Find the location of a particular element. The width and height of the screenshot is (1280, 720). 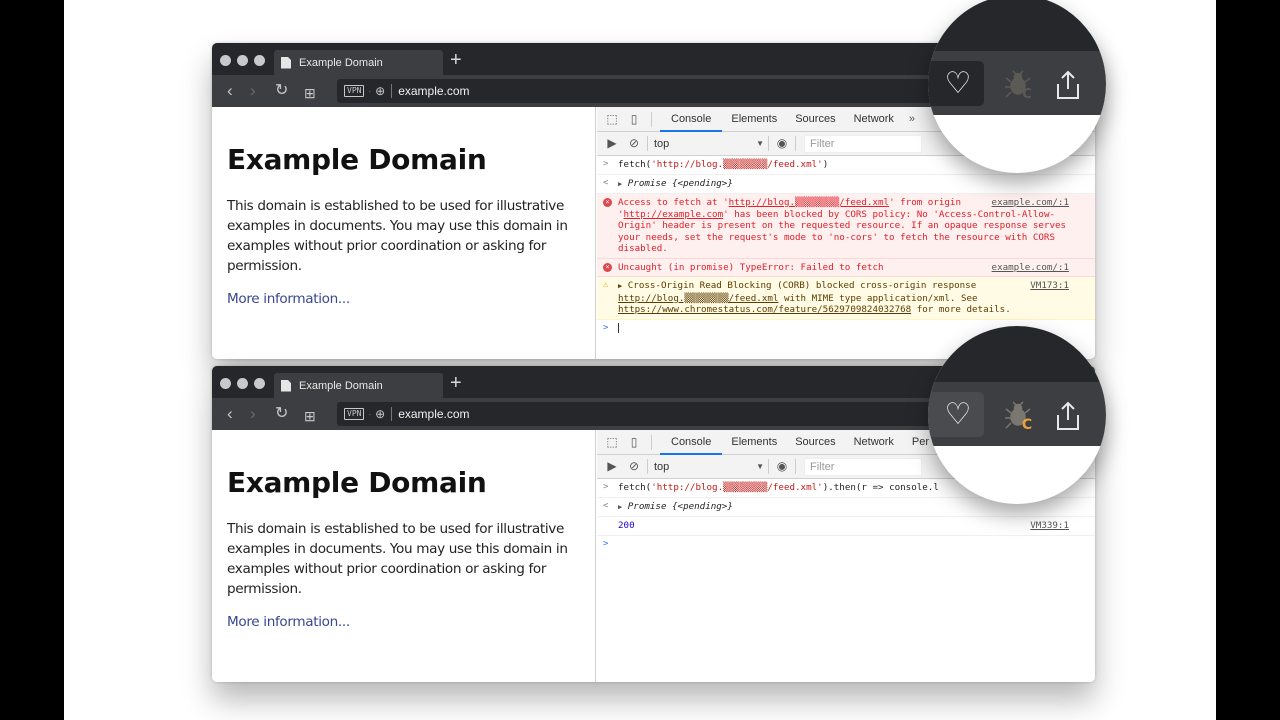

console-log-line: 200 VM339:1 is located at coordinates (846, 526).